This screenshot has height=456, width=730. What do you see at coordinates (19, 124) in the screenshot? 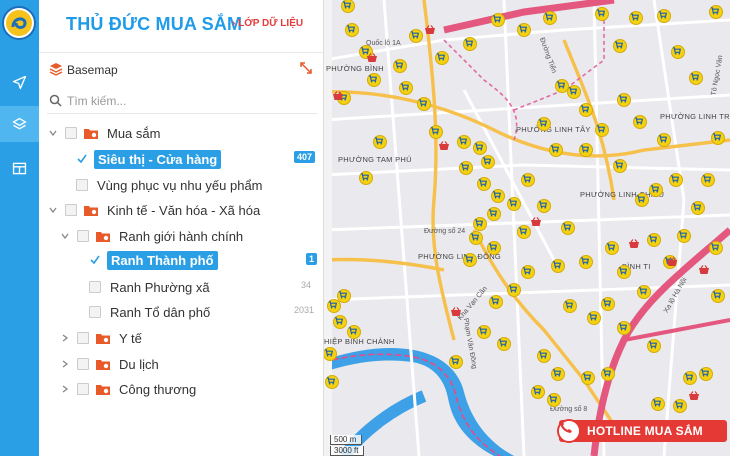
I see `layers-icon` at bounding box center [19, 124].